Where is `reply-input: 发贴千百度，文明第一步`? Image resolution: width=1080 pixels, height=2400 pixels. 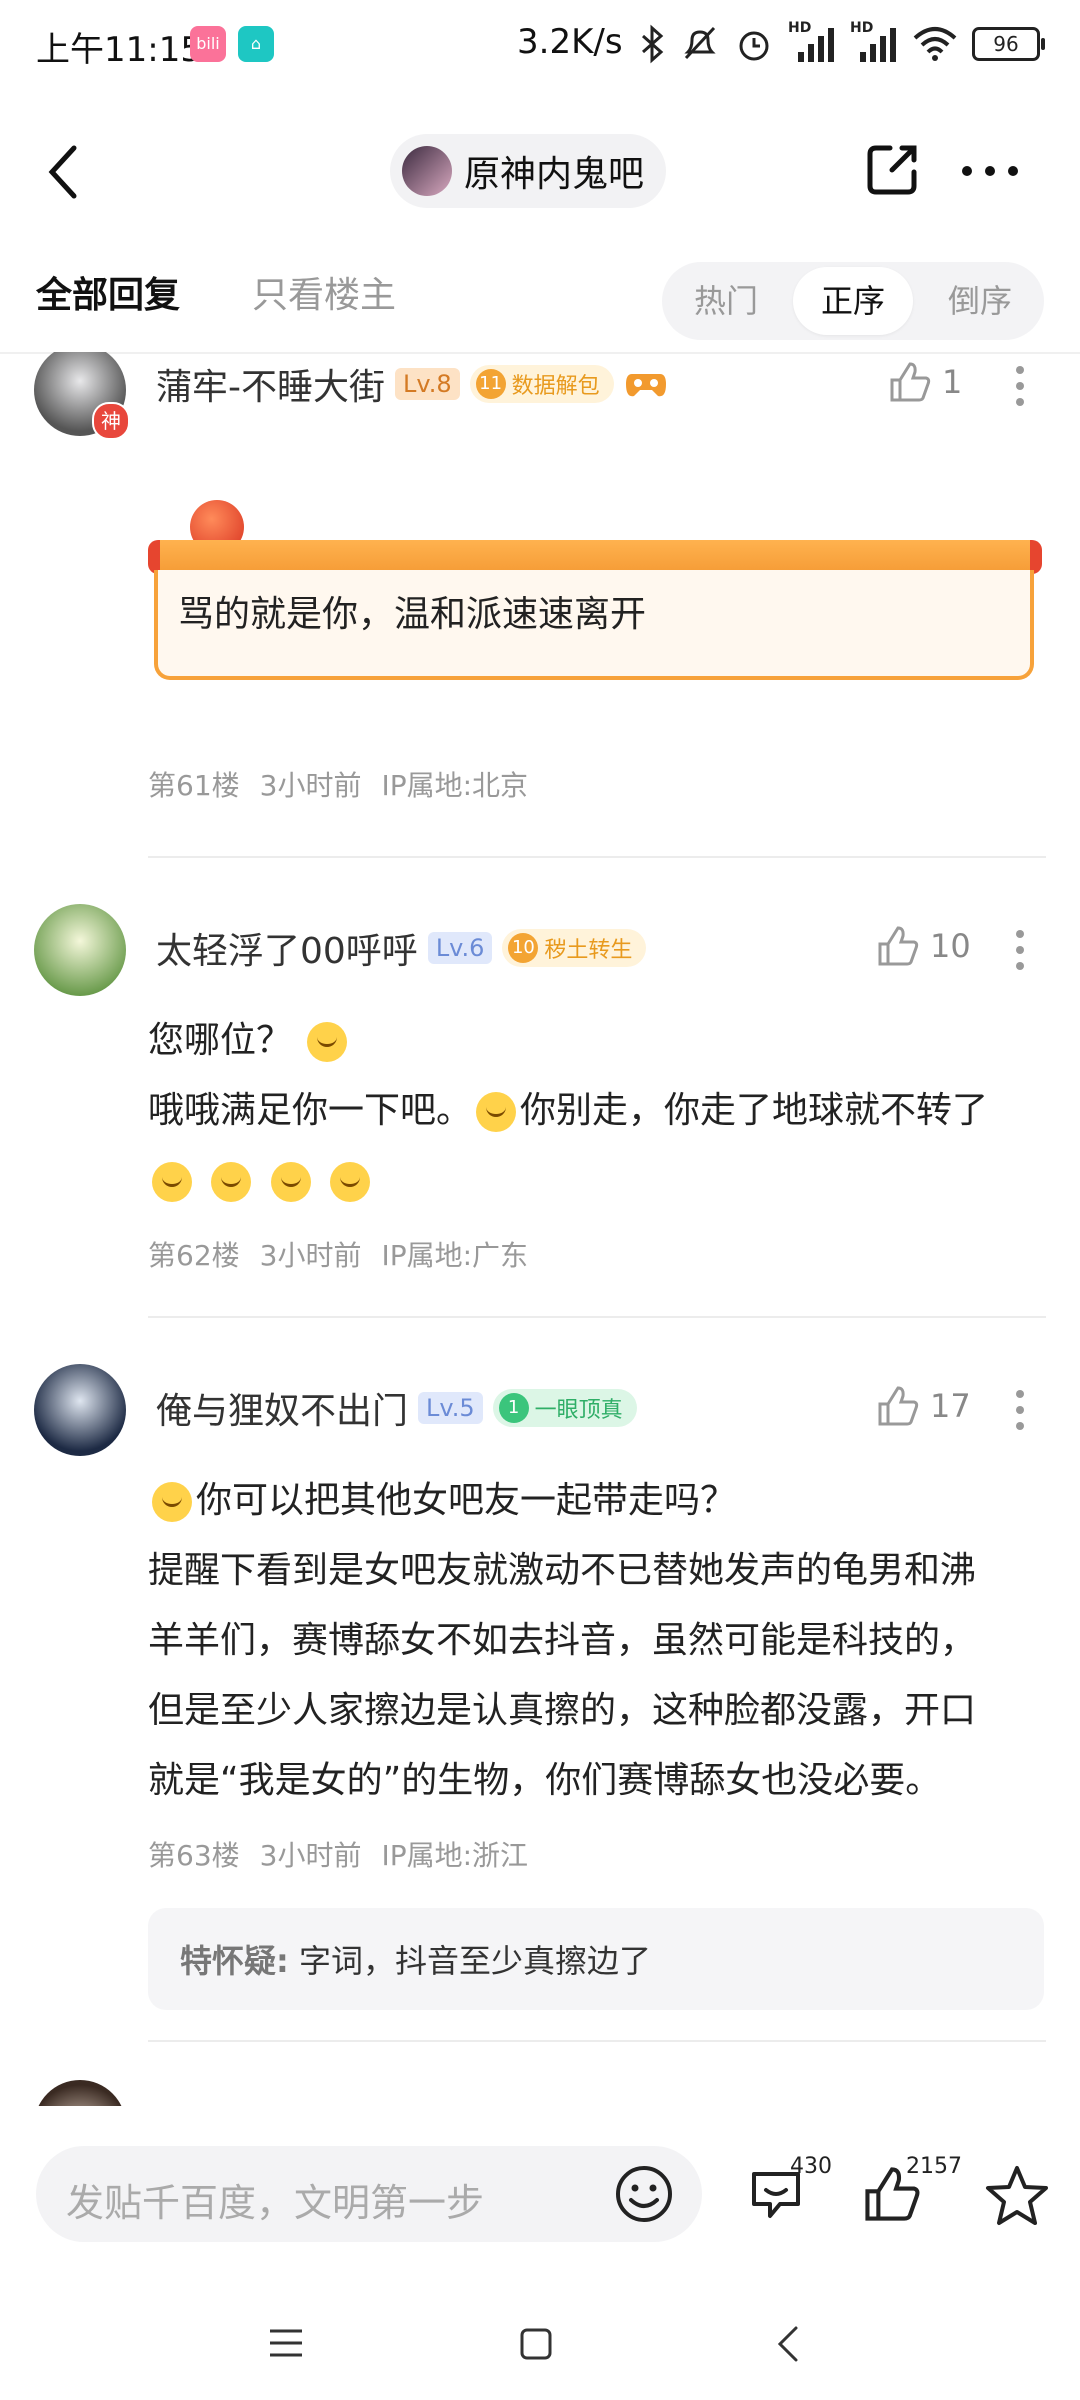 reply-input: 发贴千百度，文明第一步 is located at coordinates (369, 2194).